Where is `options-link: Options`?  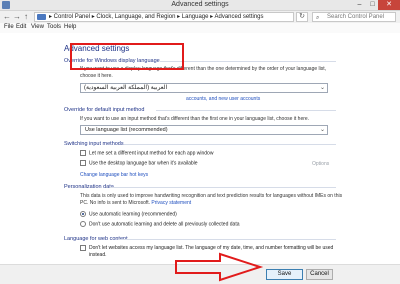 options-link: Options is located at coordinates (320, 164).